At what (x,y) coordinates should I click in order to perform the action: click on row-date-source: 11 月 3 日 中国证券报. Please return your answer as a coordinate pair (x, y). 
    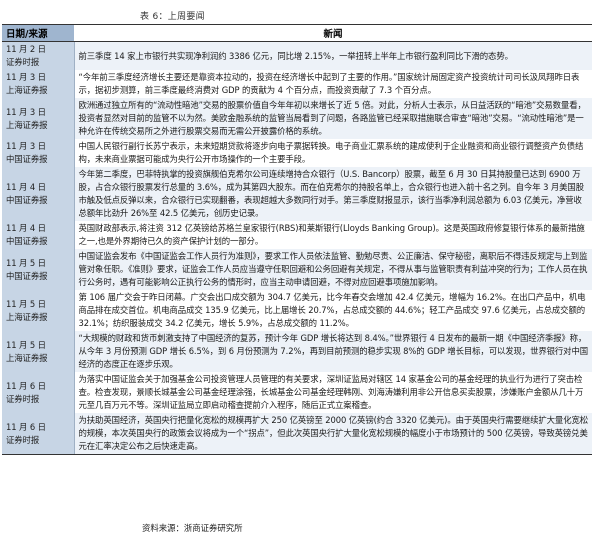
    Looking at the image, I should click on (38, 153).